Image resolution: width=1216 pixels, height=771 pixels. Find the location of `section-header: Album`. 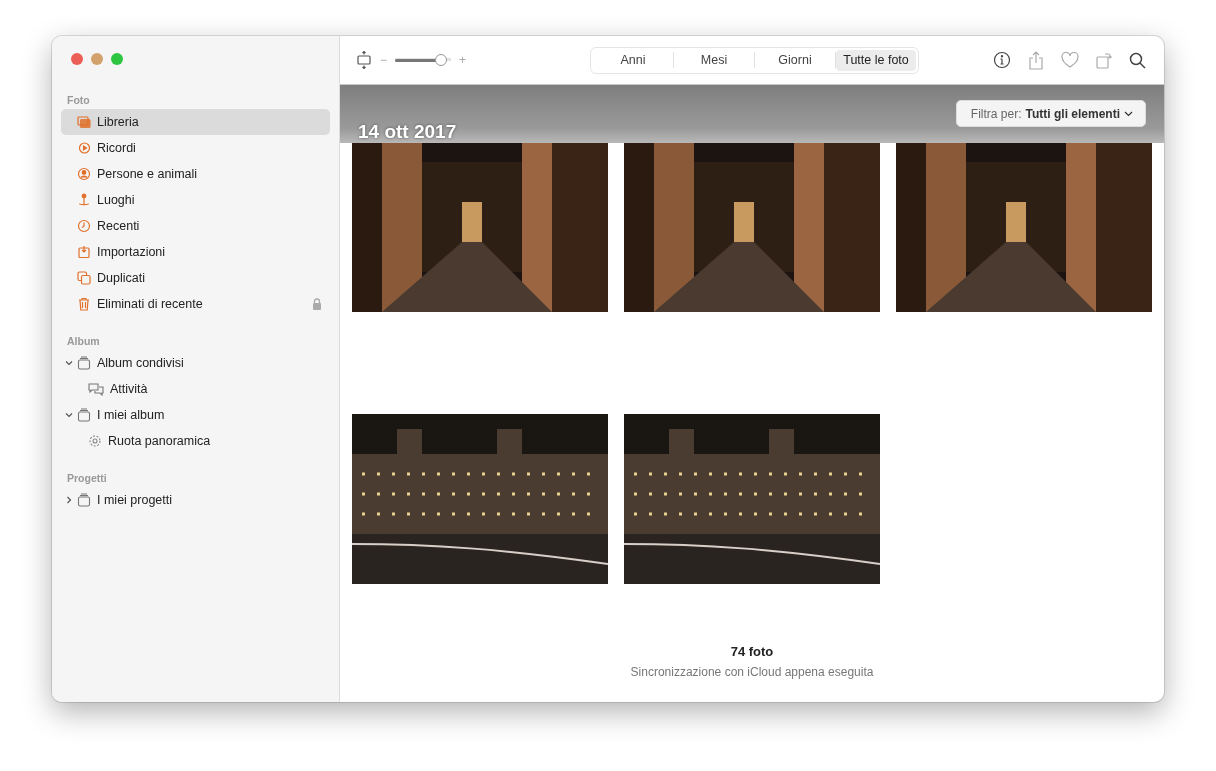

section-header: Album is located at coordinates (83, 341).